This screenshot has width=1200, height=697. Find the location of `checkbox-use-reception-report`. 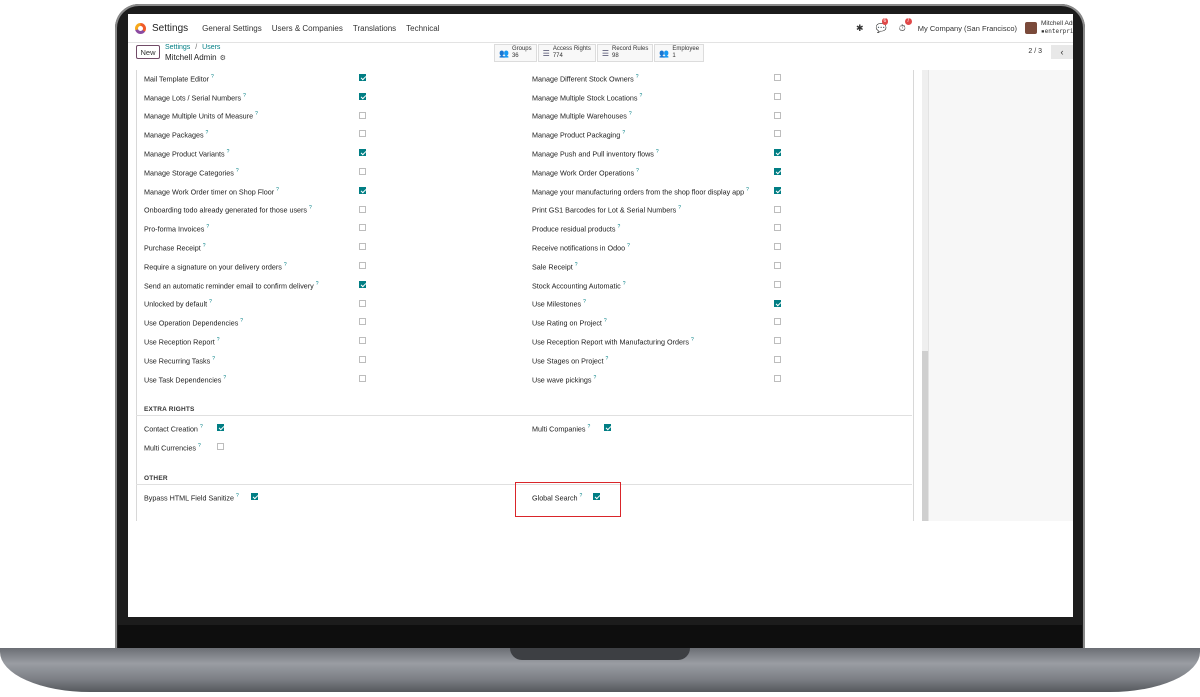

checkbox-use-reception-report is located at coordinates (362, 341).